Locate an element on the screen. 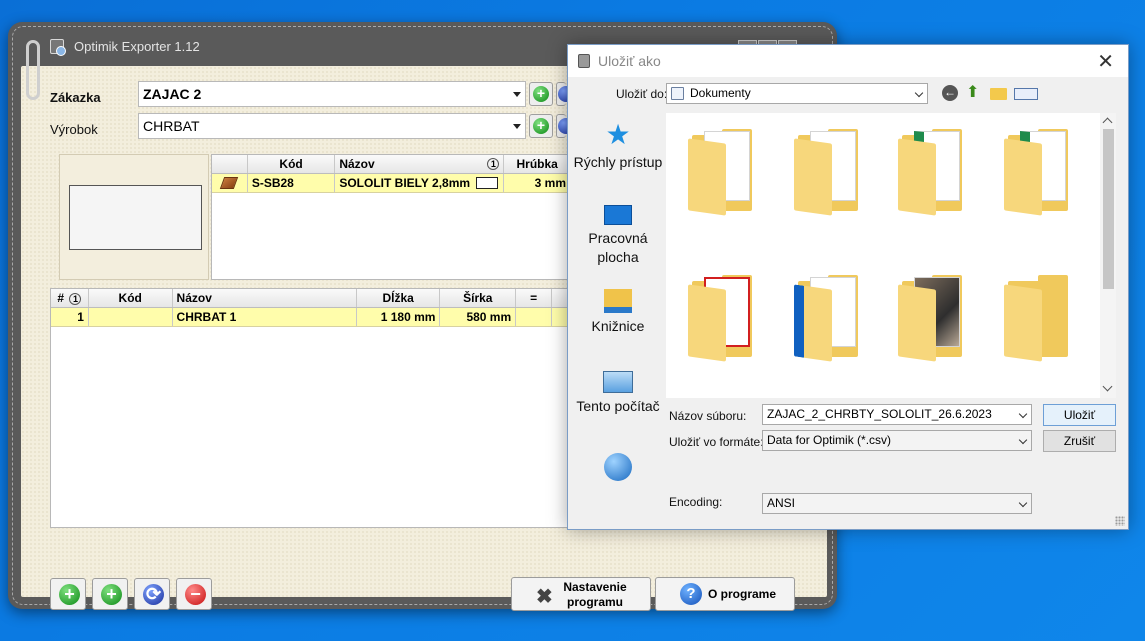  plus-copy-icon: + is located at coordinates (111, 594).